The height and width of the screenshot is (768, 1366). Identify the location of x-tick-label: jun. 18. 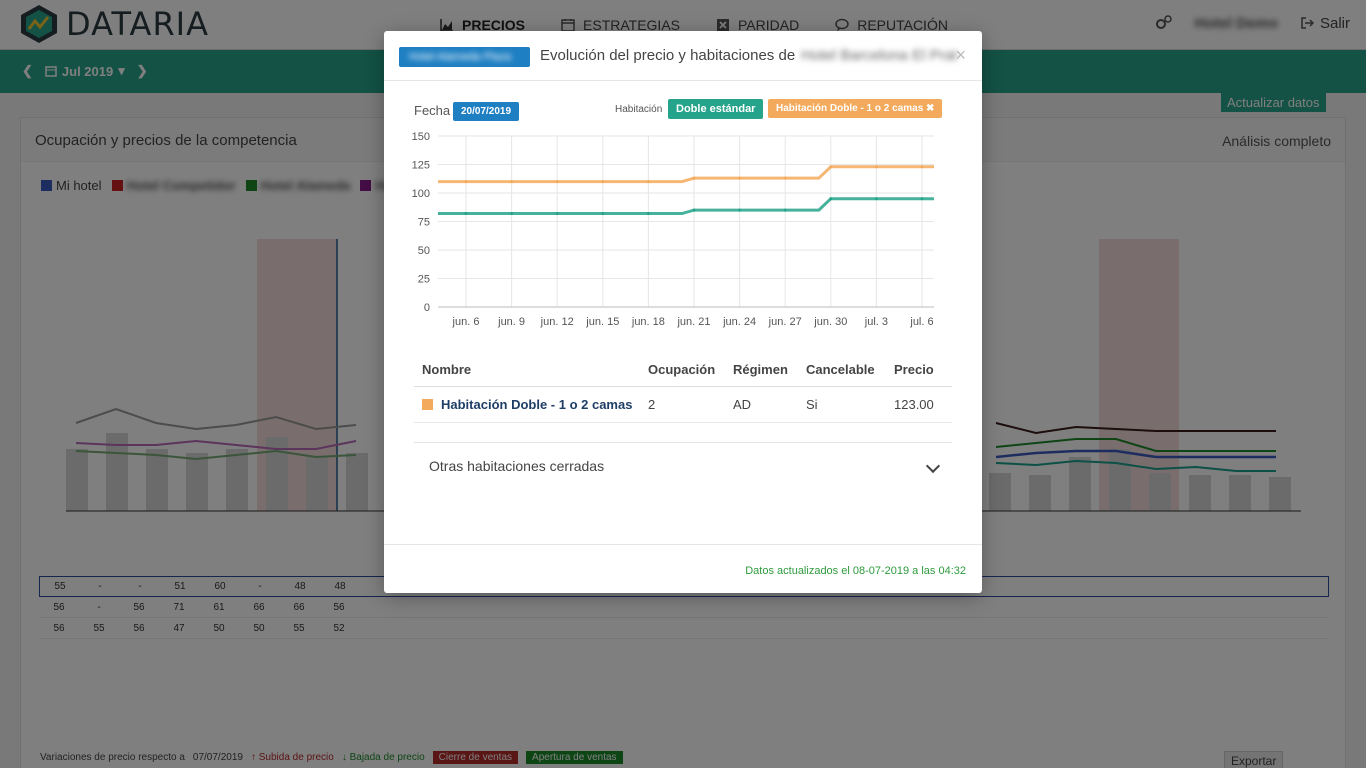
(648, 322).